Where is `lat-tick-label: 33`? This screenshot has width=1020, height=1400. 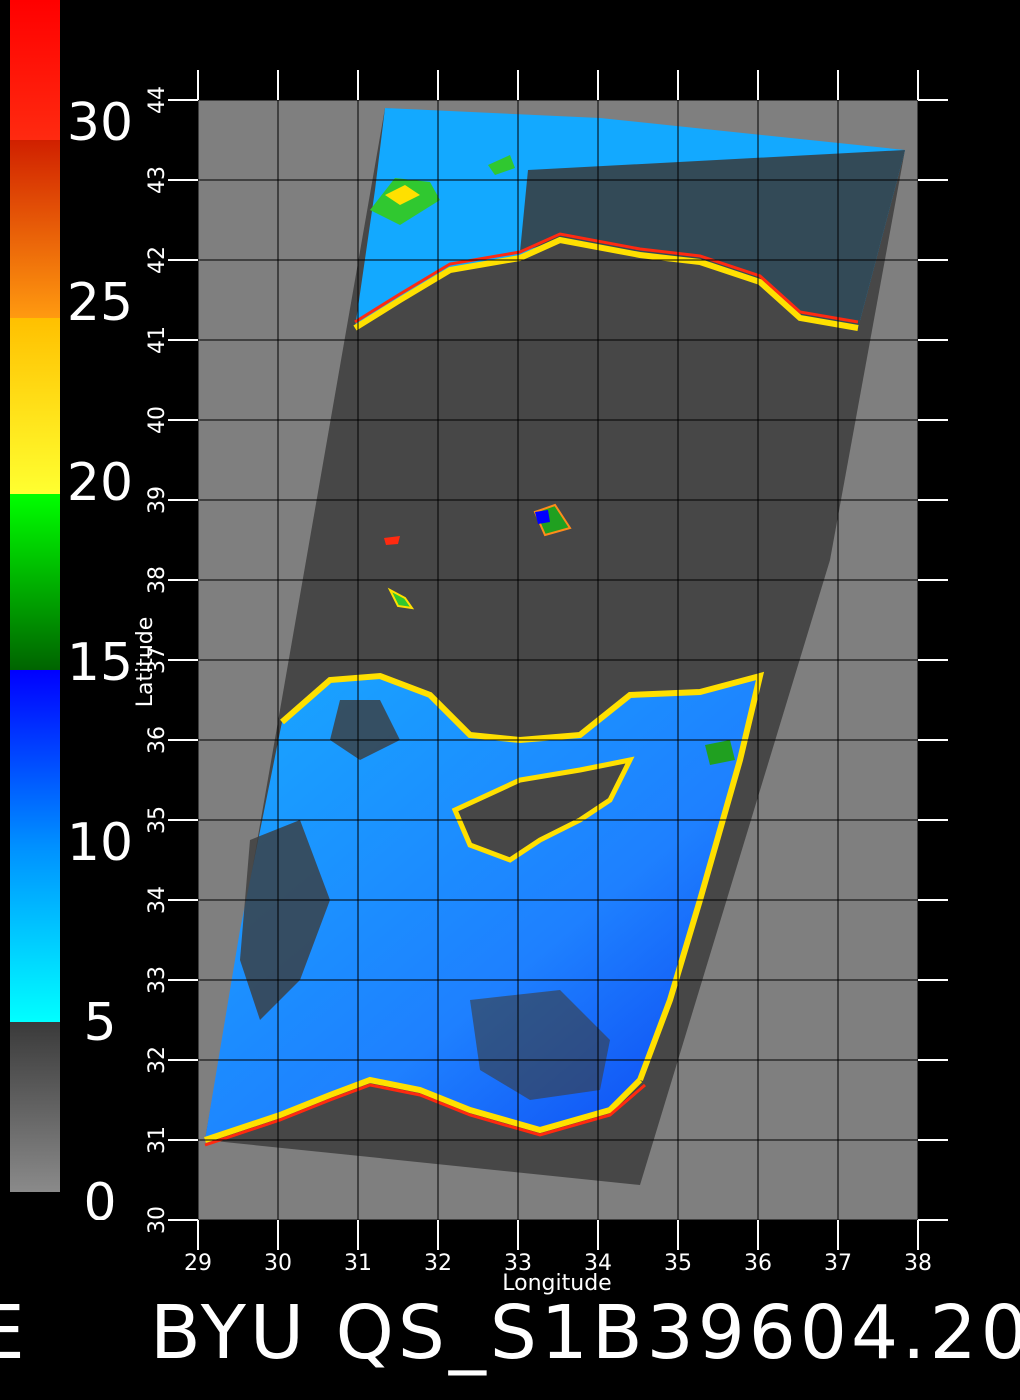
lat-tick-label: 33 is located at coordinates (157, 980).